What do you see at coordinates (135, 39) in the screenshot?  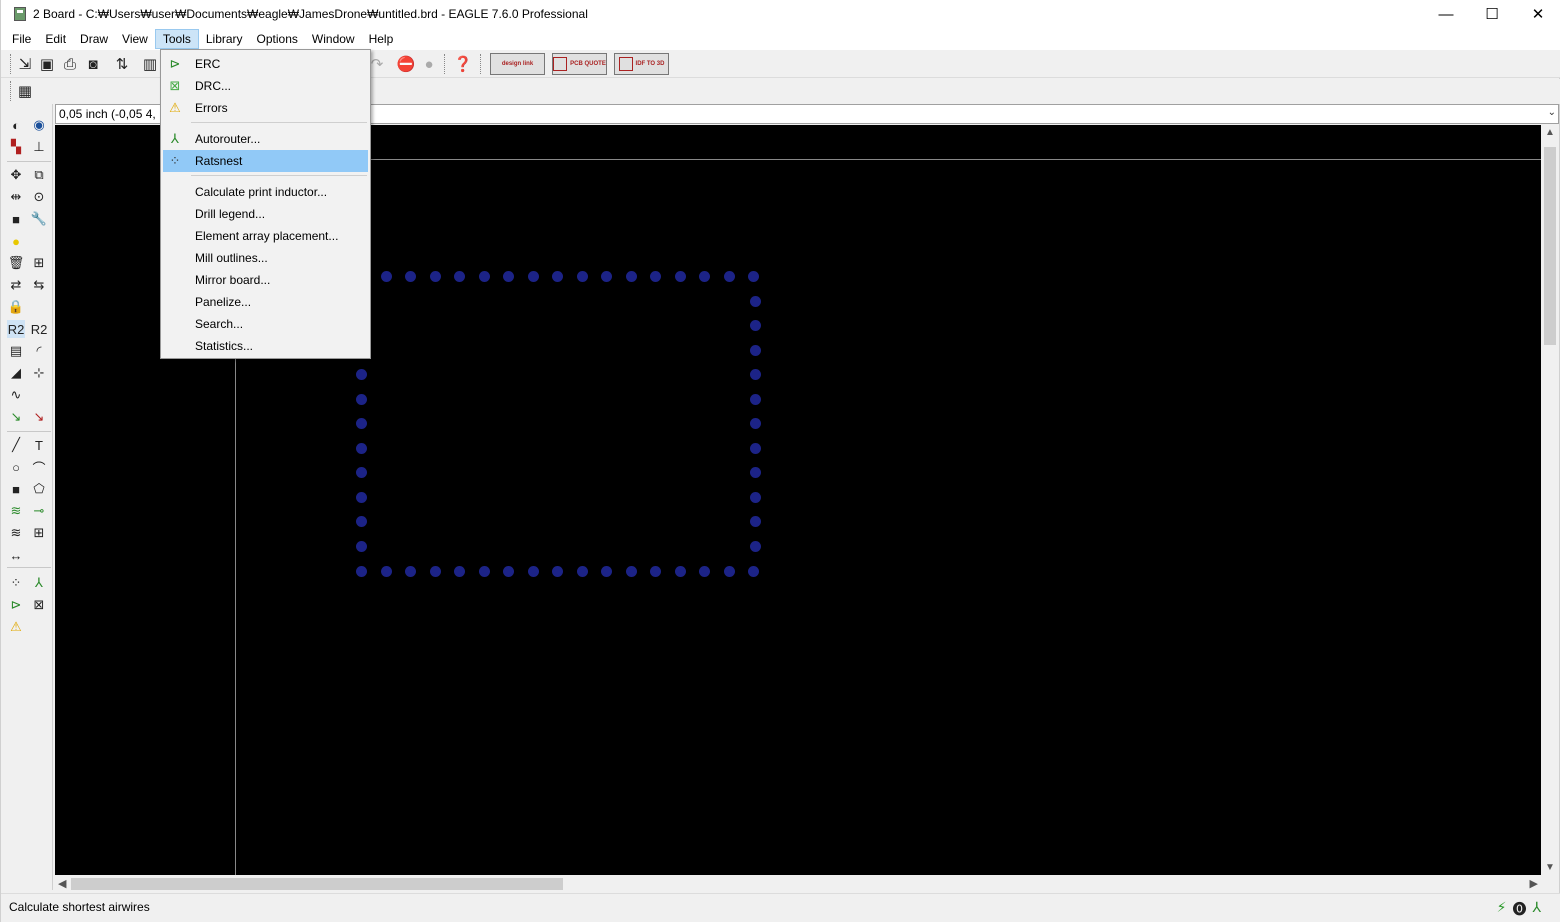 I see `menu-view: View` at bounding box center [135, 39].